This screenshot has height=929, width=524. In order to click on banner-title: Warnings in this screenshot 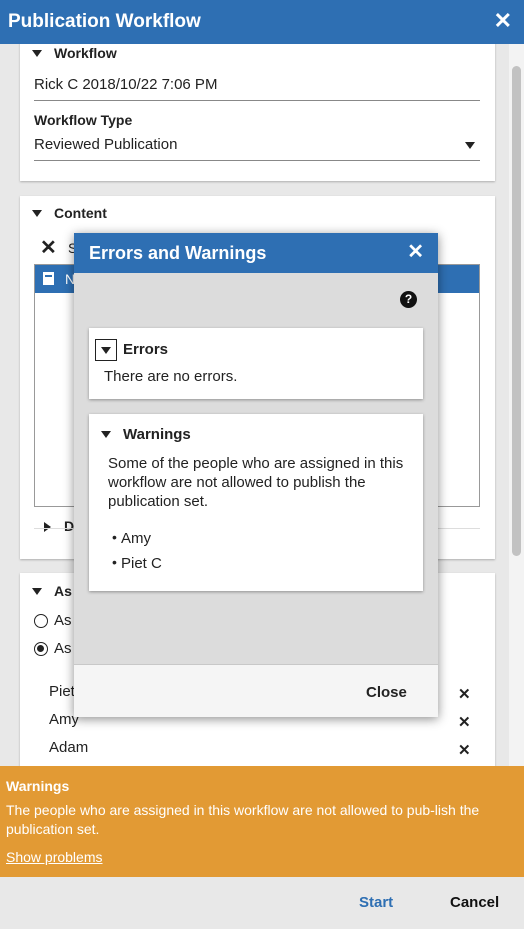, I will do `click(38, 786)`.